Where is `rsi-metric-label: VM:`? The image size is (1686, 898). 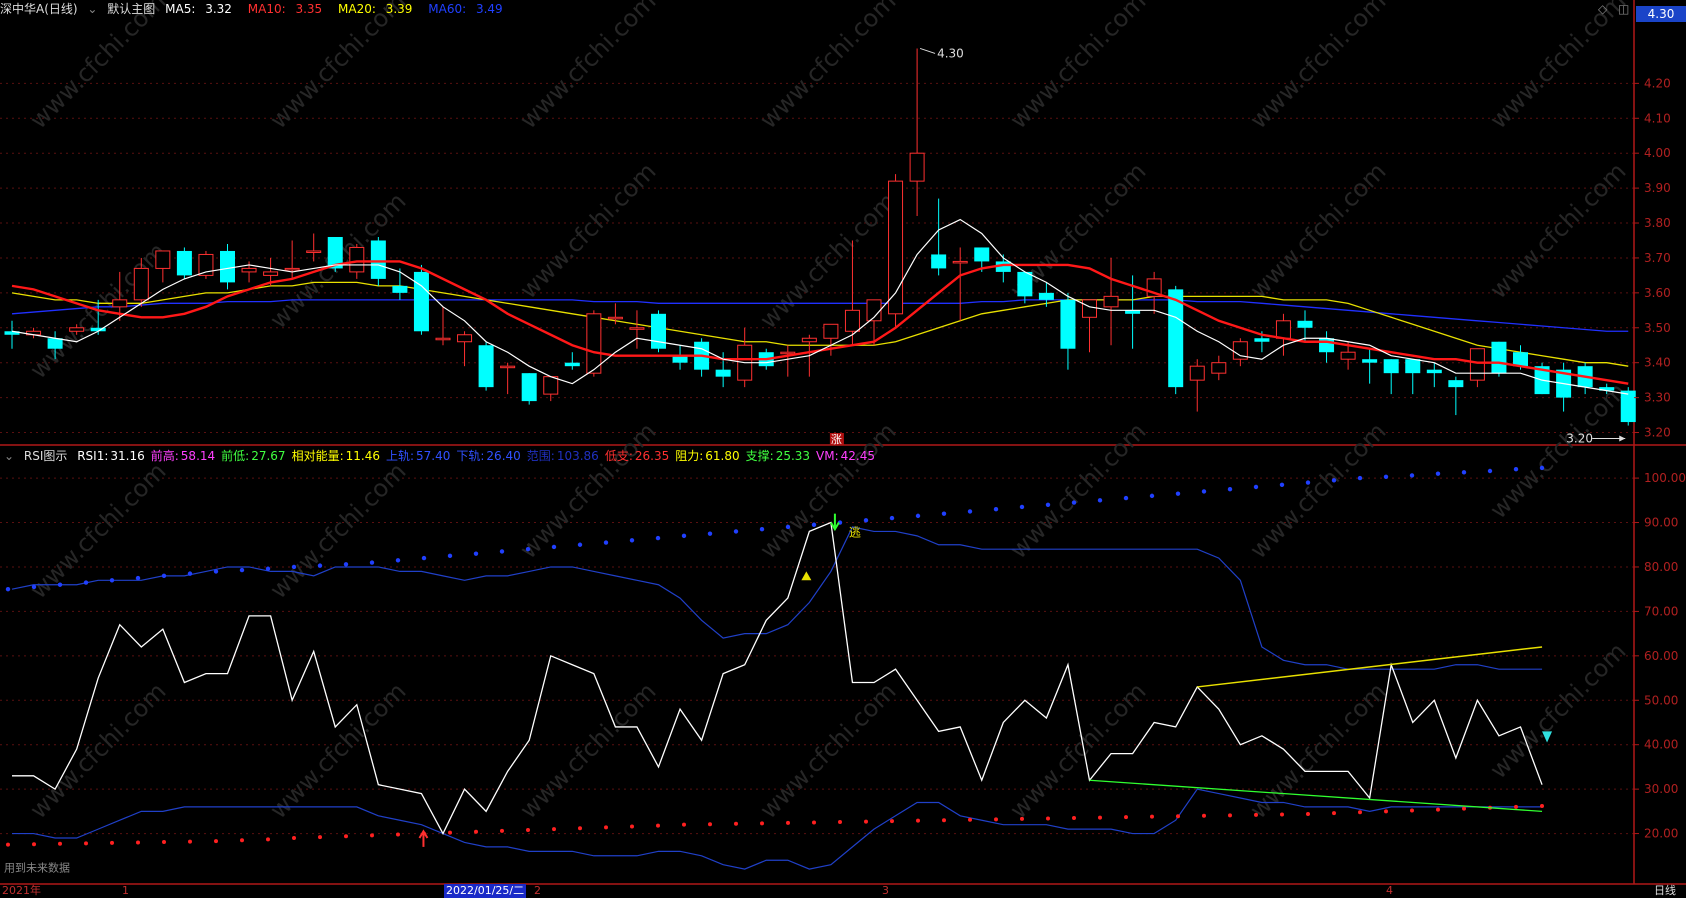
rsi-metric-label: VM: is located at coordinates (827, 456).